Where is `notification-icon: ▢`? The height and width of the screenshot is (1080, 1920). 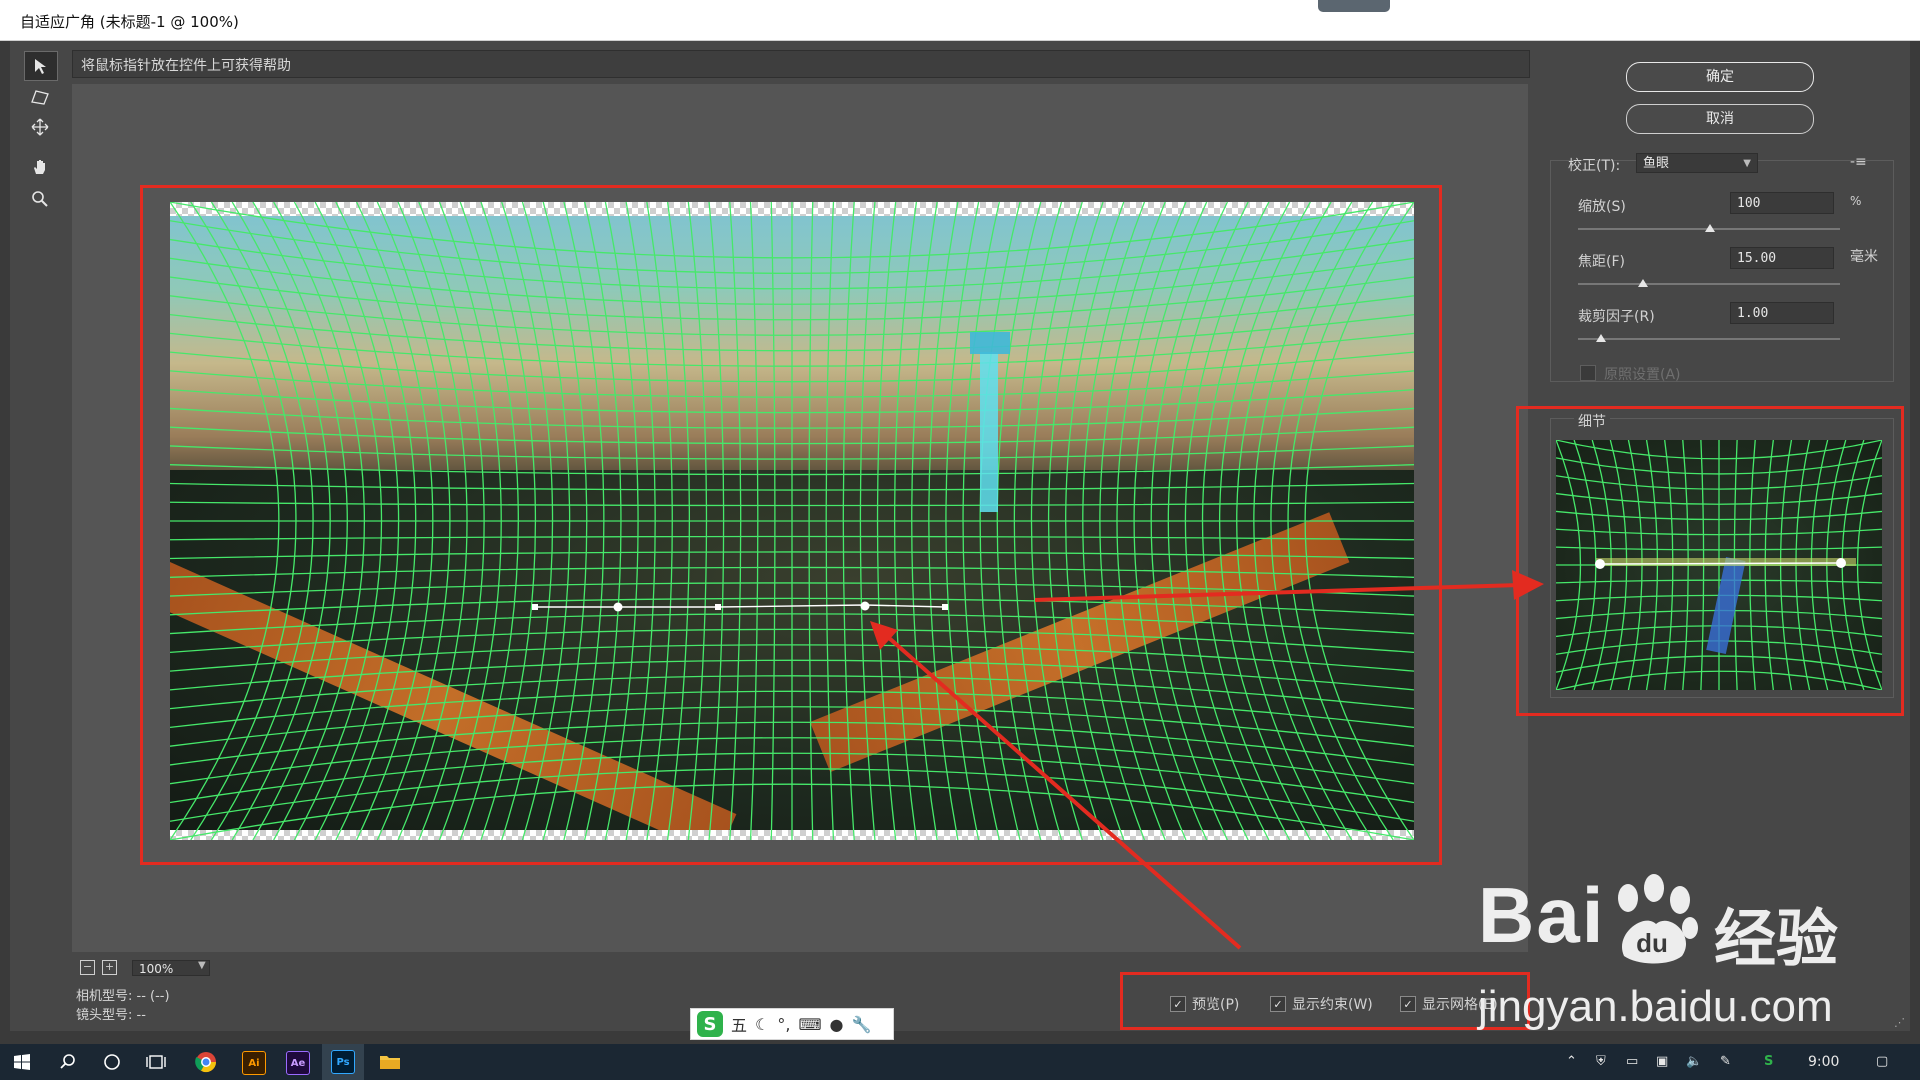 notification-icon: ▢ is located at coordinates (1882, 1061).